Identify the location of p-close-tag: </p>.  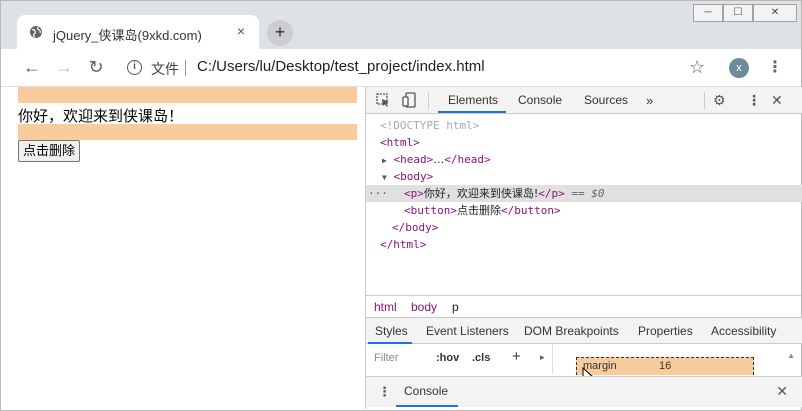
(551, 193).